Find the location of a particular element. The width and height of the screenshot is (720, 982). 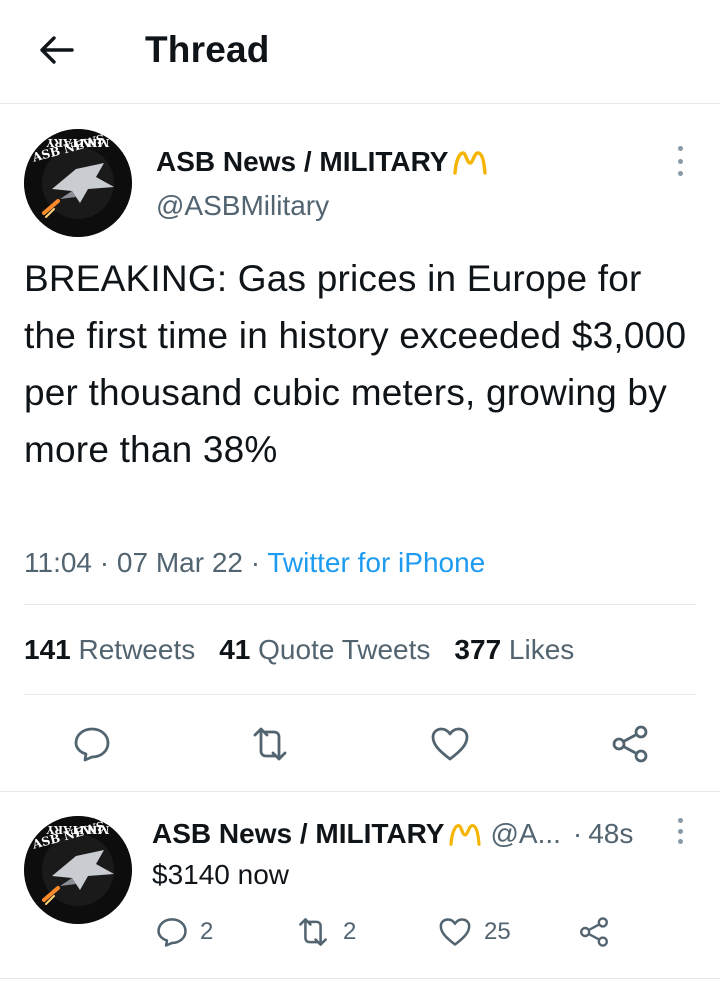

author-handle: @ASBMilitary is located at coordinates (242, 206).